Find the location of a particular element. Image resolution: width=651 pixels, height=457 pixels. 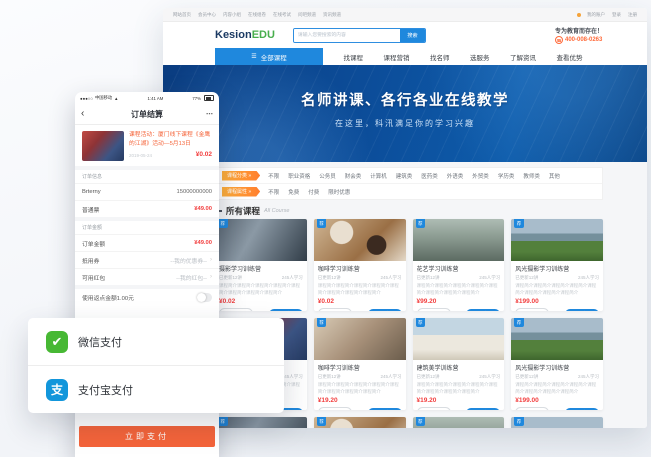

filter-option: 限时优惠 is located at coordinates (339, 192).